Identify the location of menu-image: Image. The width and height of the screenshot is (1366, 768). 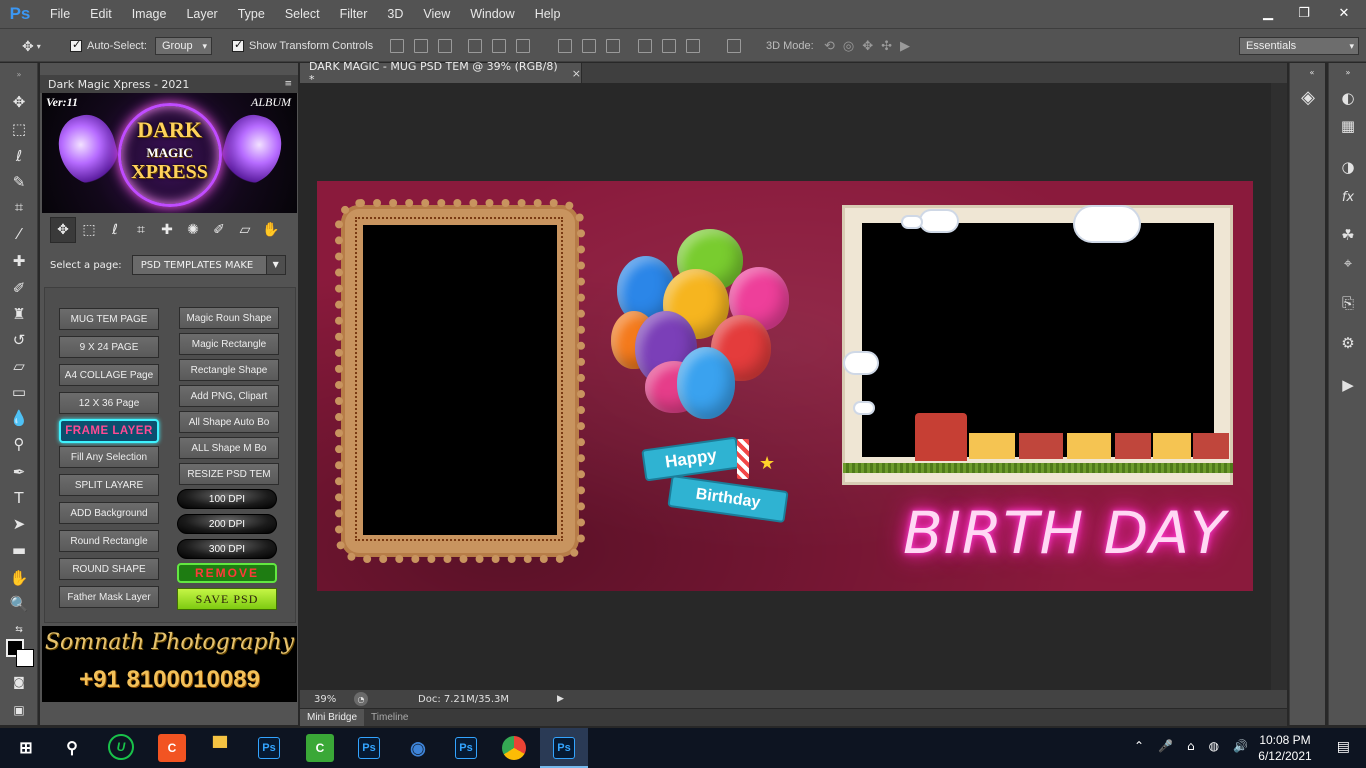
(149, 14).